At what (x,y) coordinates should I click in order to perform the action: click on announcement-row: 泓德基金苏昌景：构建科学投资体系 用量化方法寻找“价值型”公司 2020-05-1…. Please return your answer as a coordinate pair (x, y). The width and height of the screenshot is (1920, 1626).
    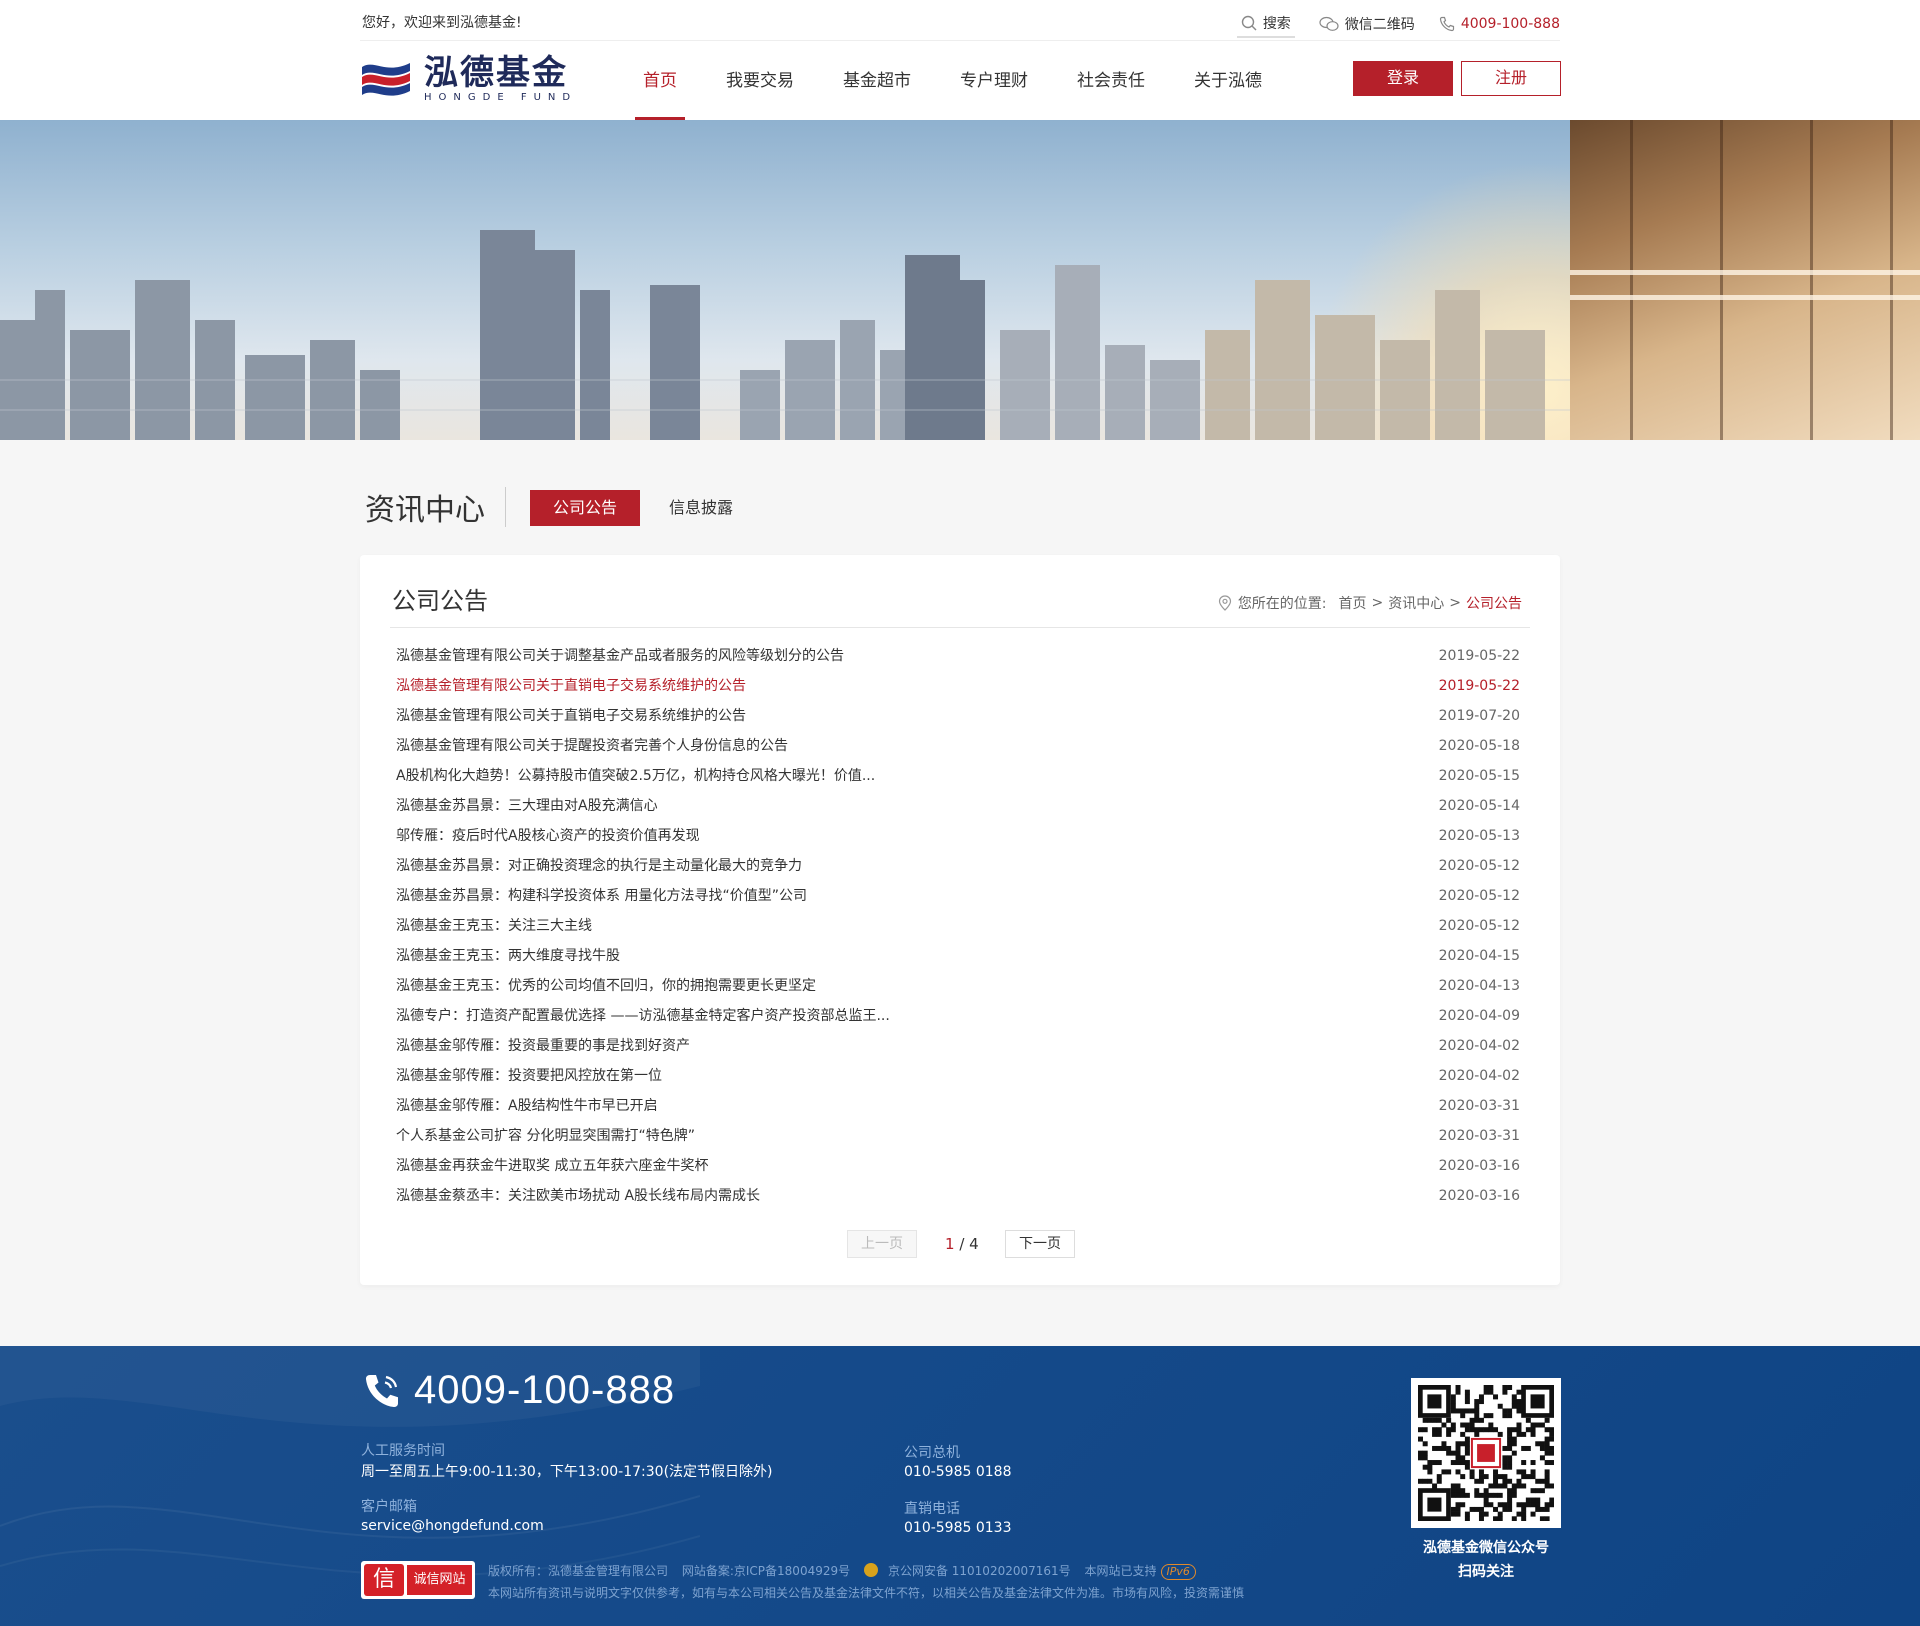
    Looking at the image, I should click on (958, 896).